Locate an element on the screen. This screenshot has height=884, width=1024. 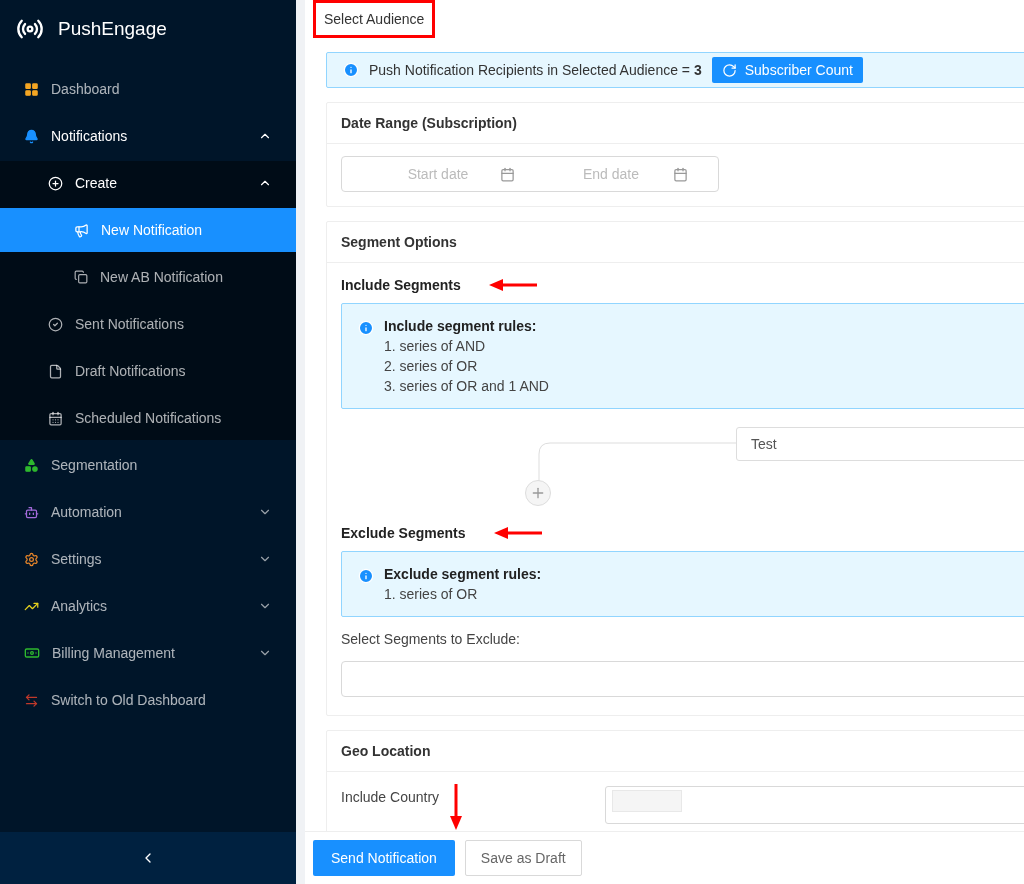
card-title: Geo Location is located at coordinates (675, 751).